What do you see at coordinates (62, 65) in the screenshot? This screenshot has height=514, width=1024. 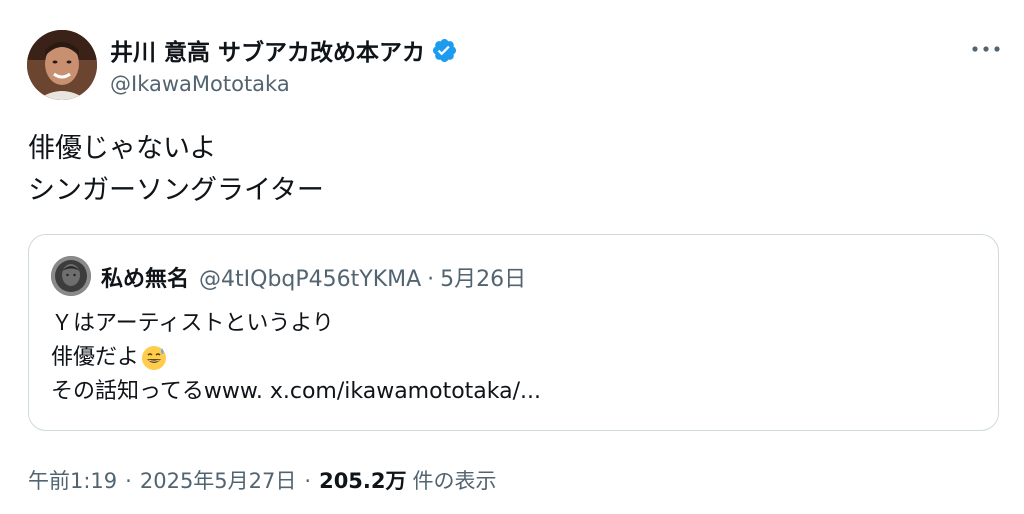 I see `author-avatar` at bounding box center [62, 65].